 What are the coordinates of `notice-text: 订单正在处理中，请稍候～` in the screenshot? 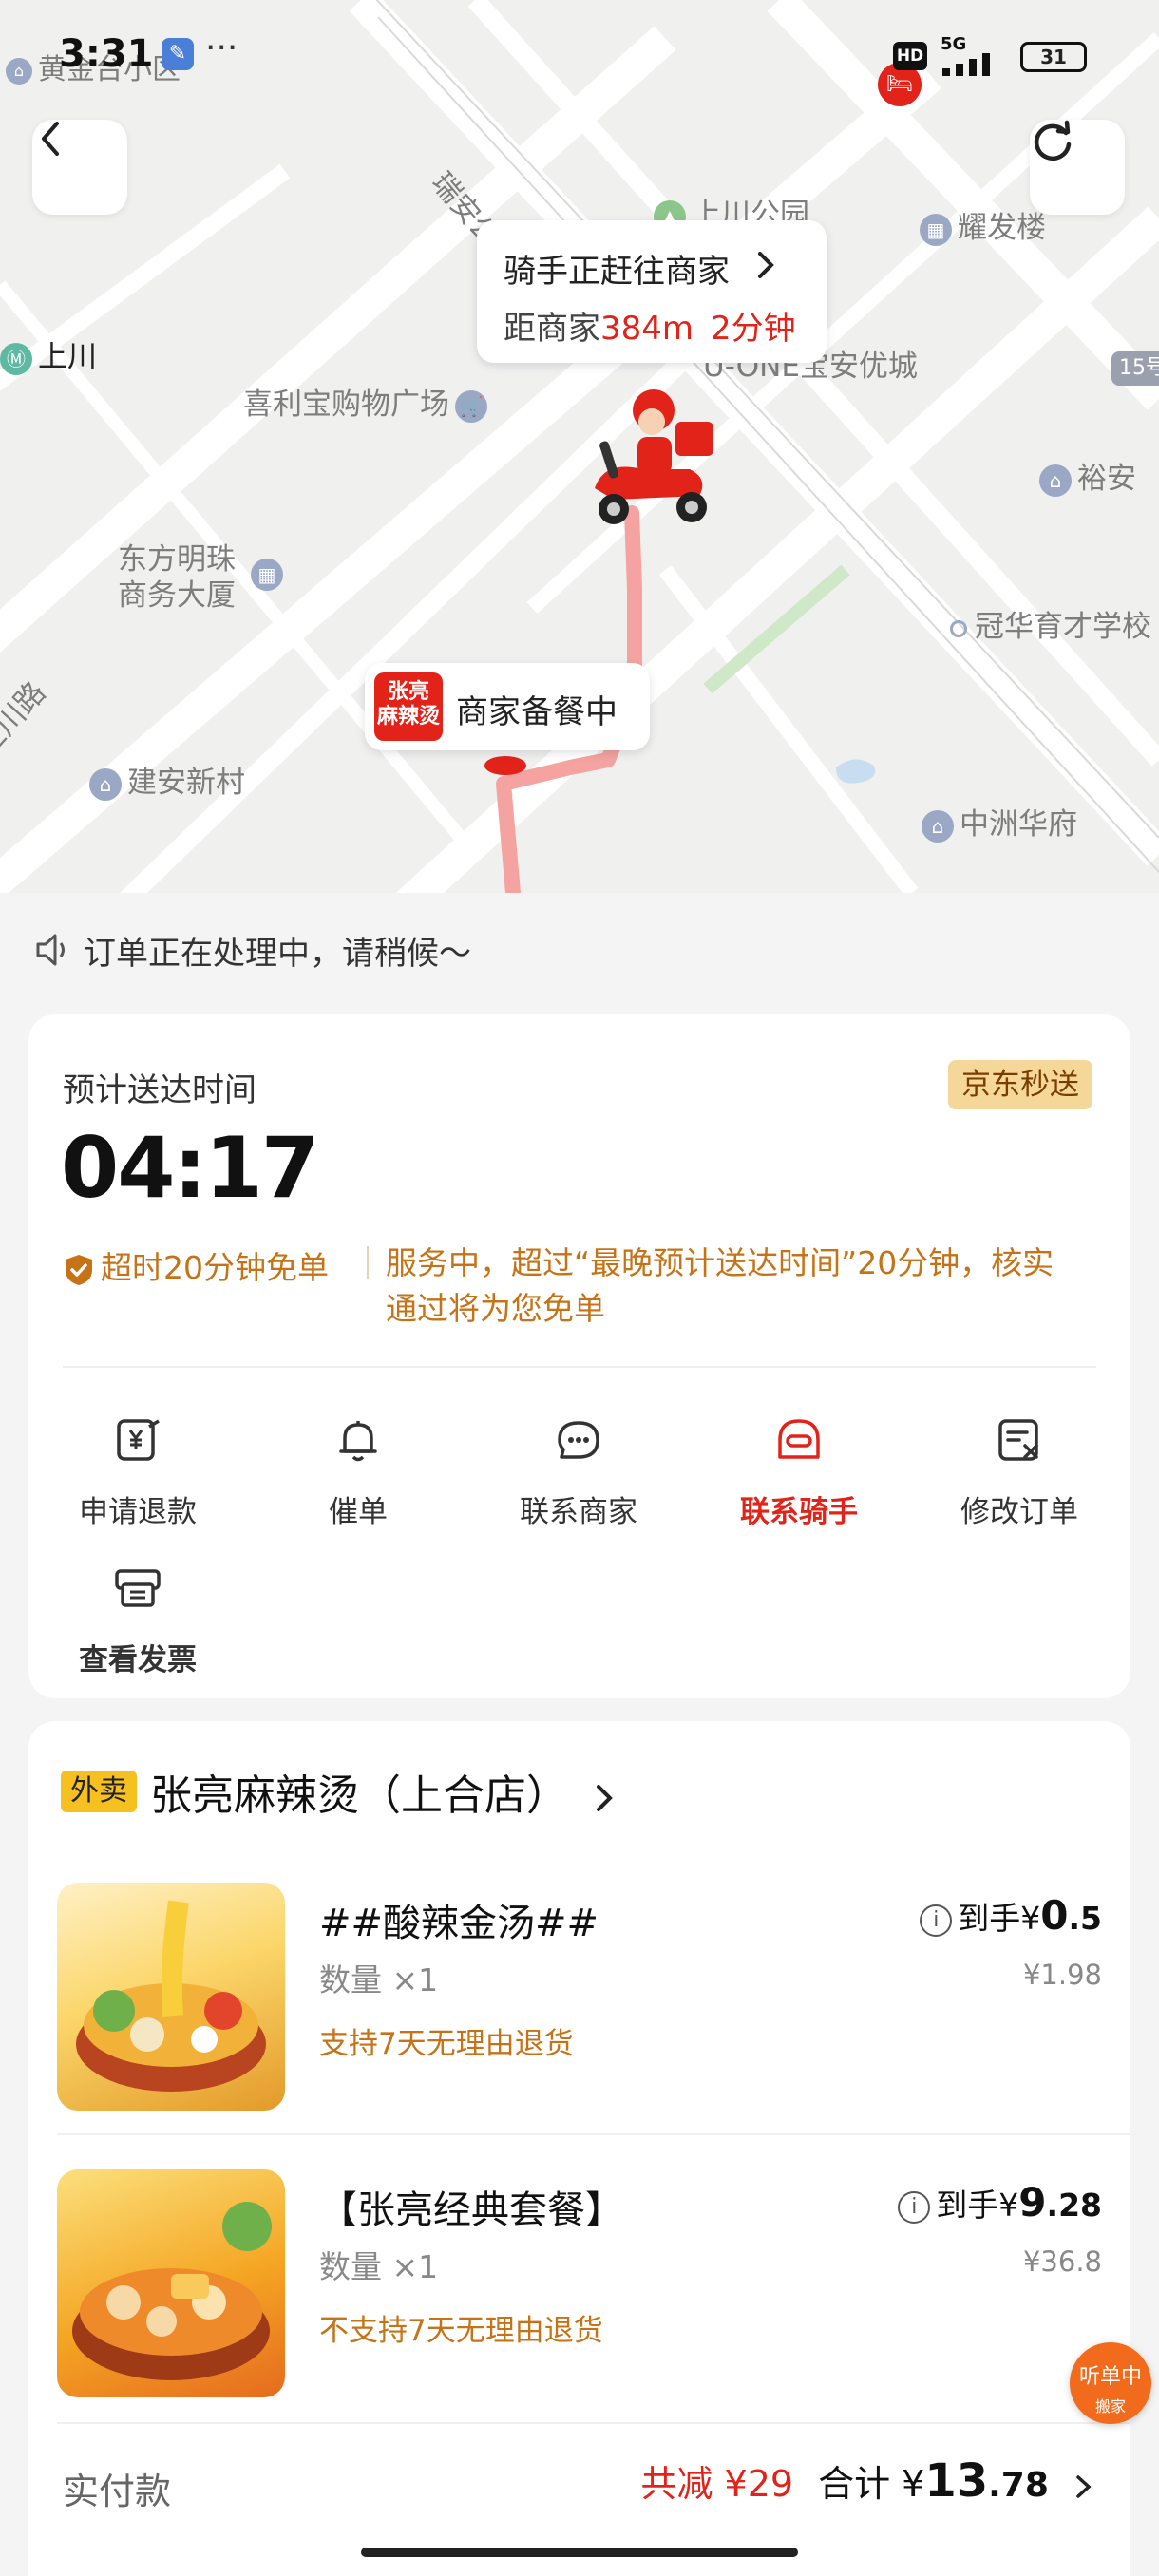 It's located at (277, 953).